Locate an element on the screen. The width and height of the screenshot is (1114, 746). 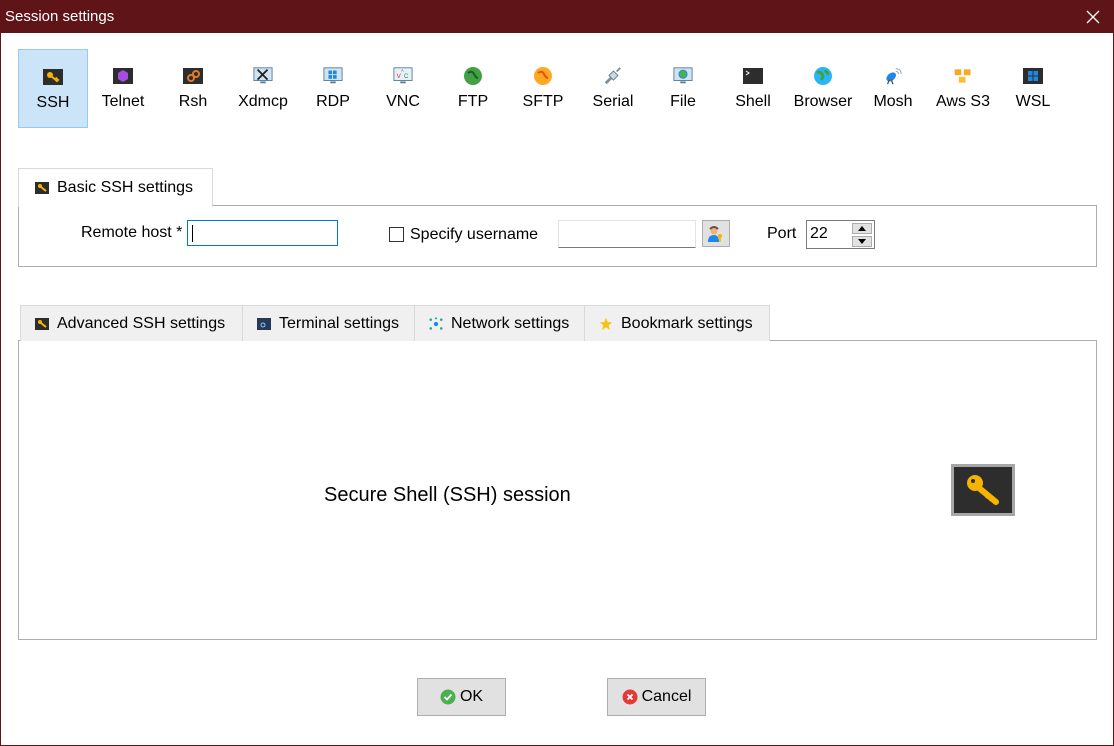
telnet-icon is located at coordinates (123, 76).